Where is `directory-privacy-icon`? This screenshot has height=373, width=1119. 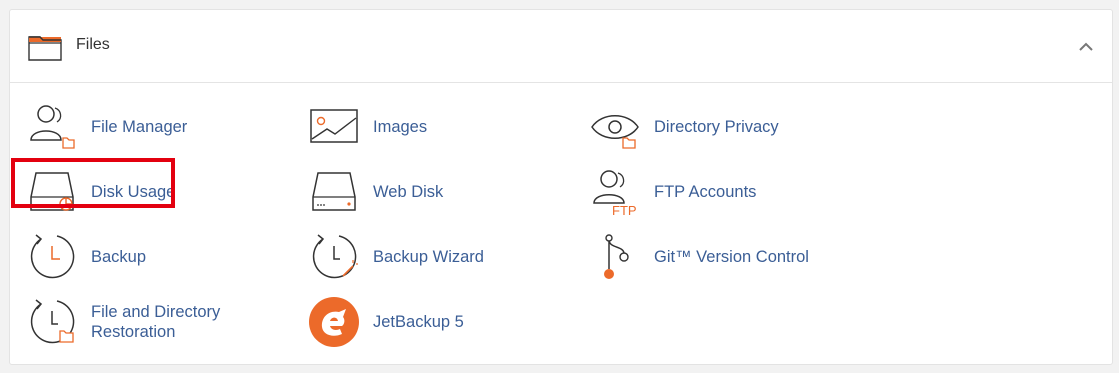
directory-privacy-icon is located at coordinates (615, 132).